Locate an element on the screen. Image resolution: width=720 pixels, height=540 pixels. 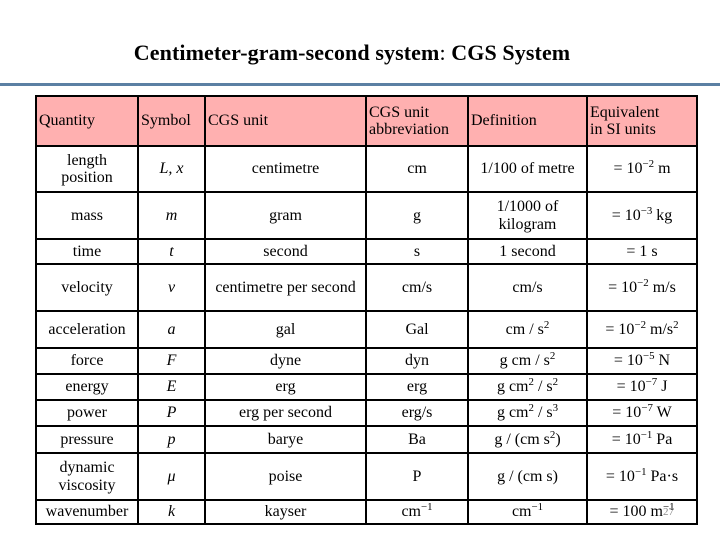
slide-page-number: 27 is located at coordinates (668, 512).